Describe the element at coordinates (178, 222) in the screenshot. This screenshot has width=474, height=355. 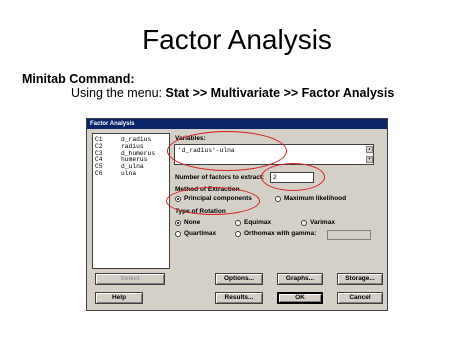
I see `radio-selected-icon` at that location.